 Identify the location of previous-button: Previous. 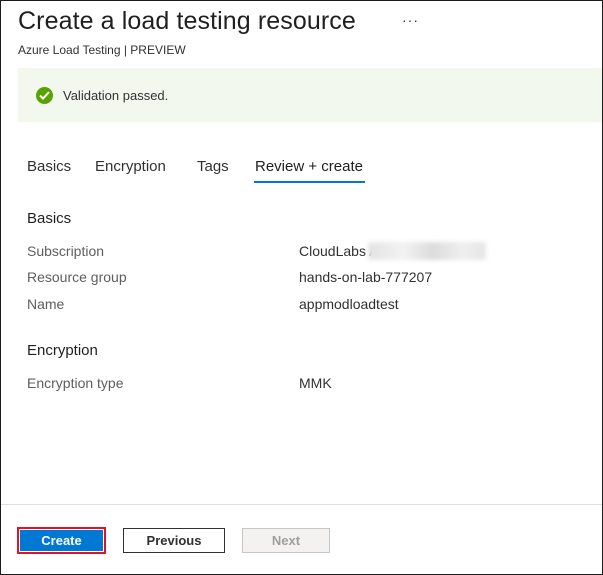
(174, 540).